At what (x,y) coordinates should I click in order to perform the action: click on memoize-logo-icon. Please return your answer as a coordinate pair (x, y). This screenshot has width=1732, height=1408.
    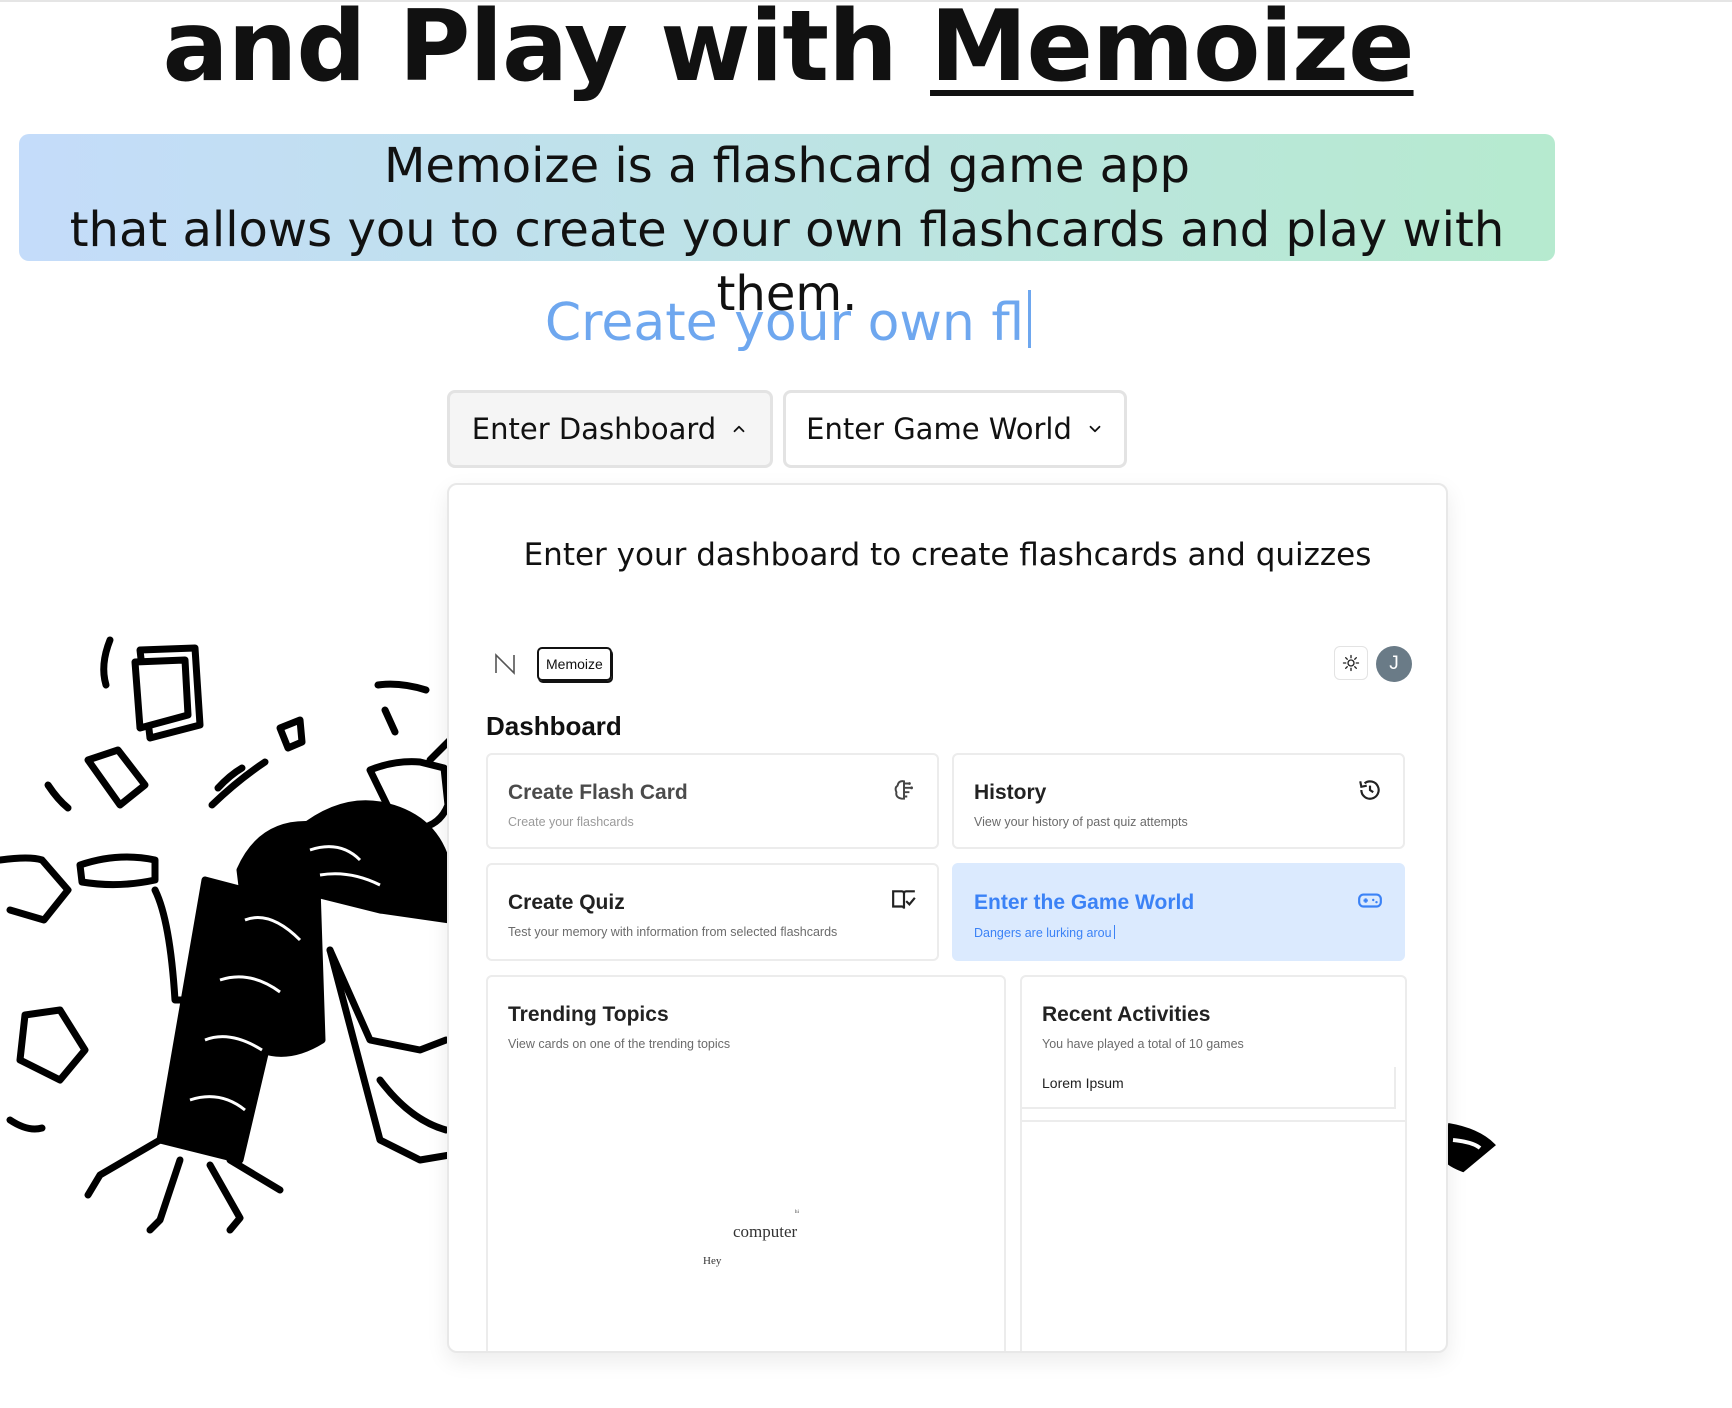
    Looking at the image, I should click on (505, 664).